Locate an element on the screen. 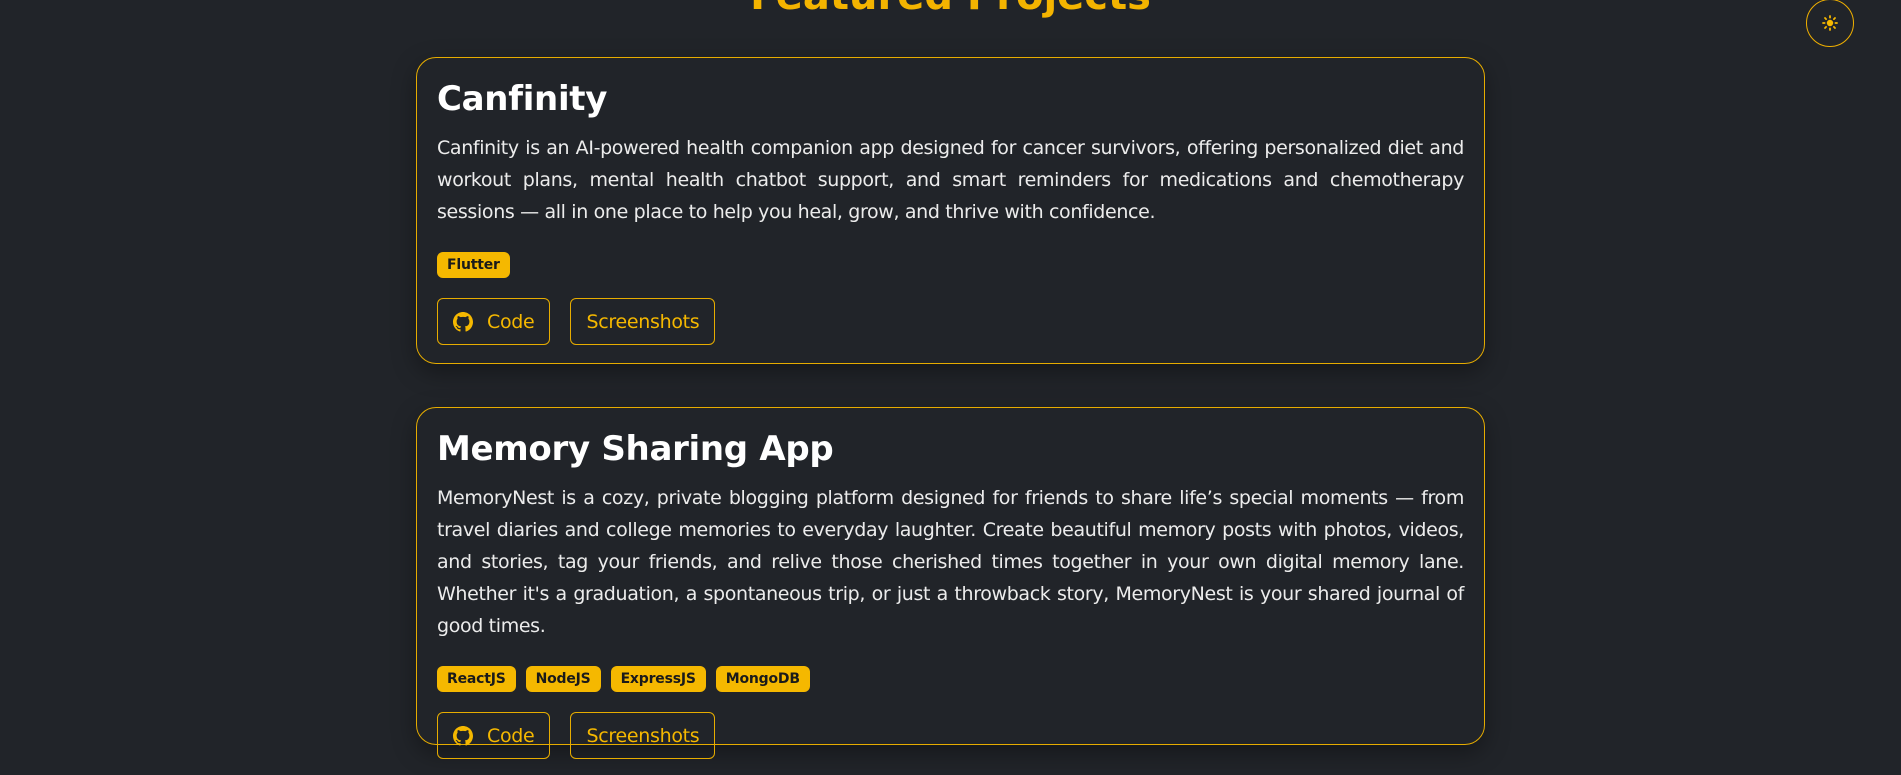  section-title: Featured Projects is located at coordinates (950, 8).